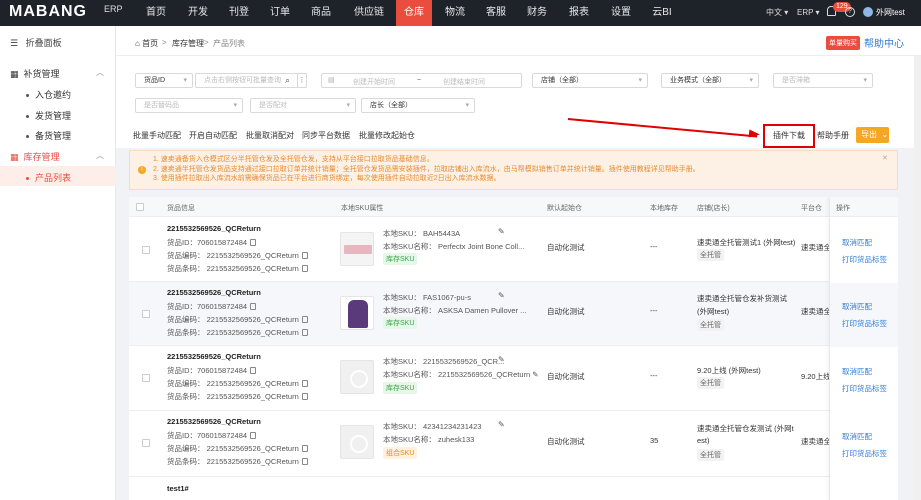 The image size is (921, 500). I want to click on platform-warehouse: 速卖通全, so click(816, 441).